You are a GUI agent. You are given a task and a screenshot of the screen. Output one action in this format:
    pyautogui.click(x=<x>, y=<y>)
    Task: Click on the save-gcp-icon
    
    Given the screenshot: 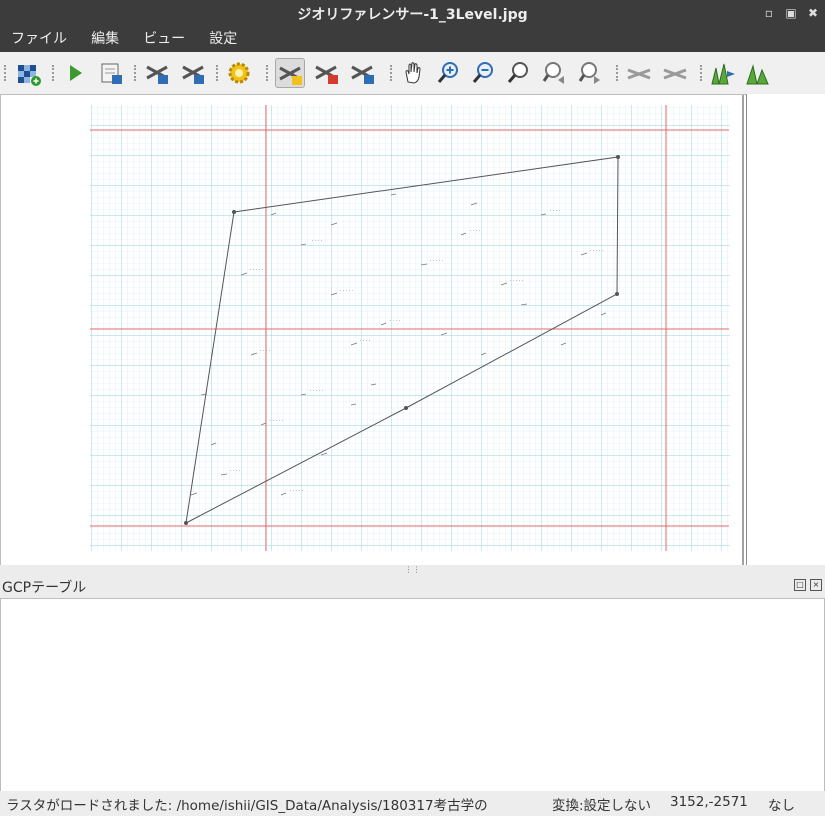 What is the action you would take?
    pyautogui.click(x=193, y=74)
    